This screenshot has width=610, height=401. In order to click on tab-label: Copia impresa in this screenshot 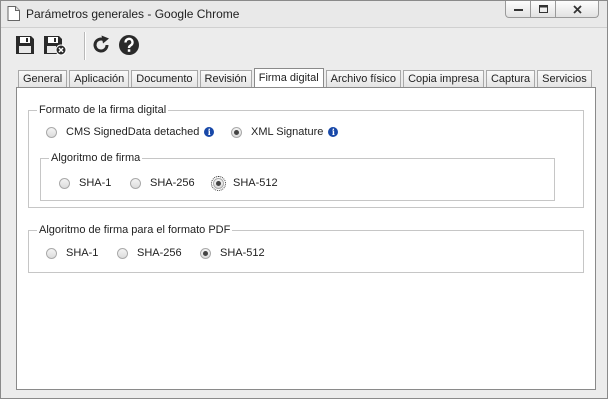, I will do `click(443, 79)`.